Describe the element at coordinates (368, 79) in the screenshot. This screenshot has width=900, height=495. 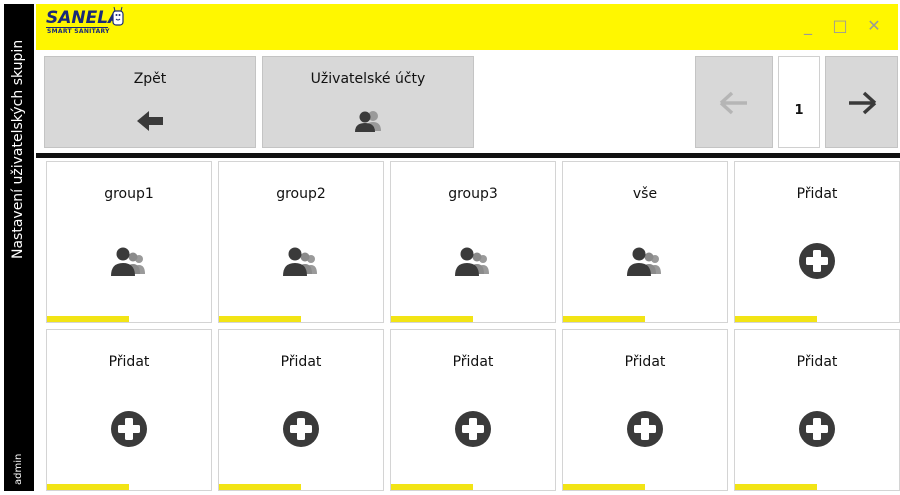
I see `user-accounts-label: Uživatelské účty` at that location.